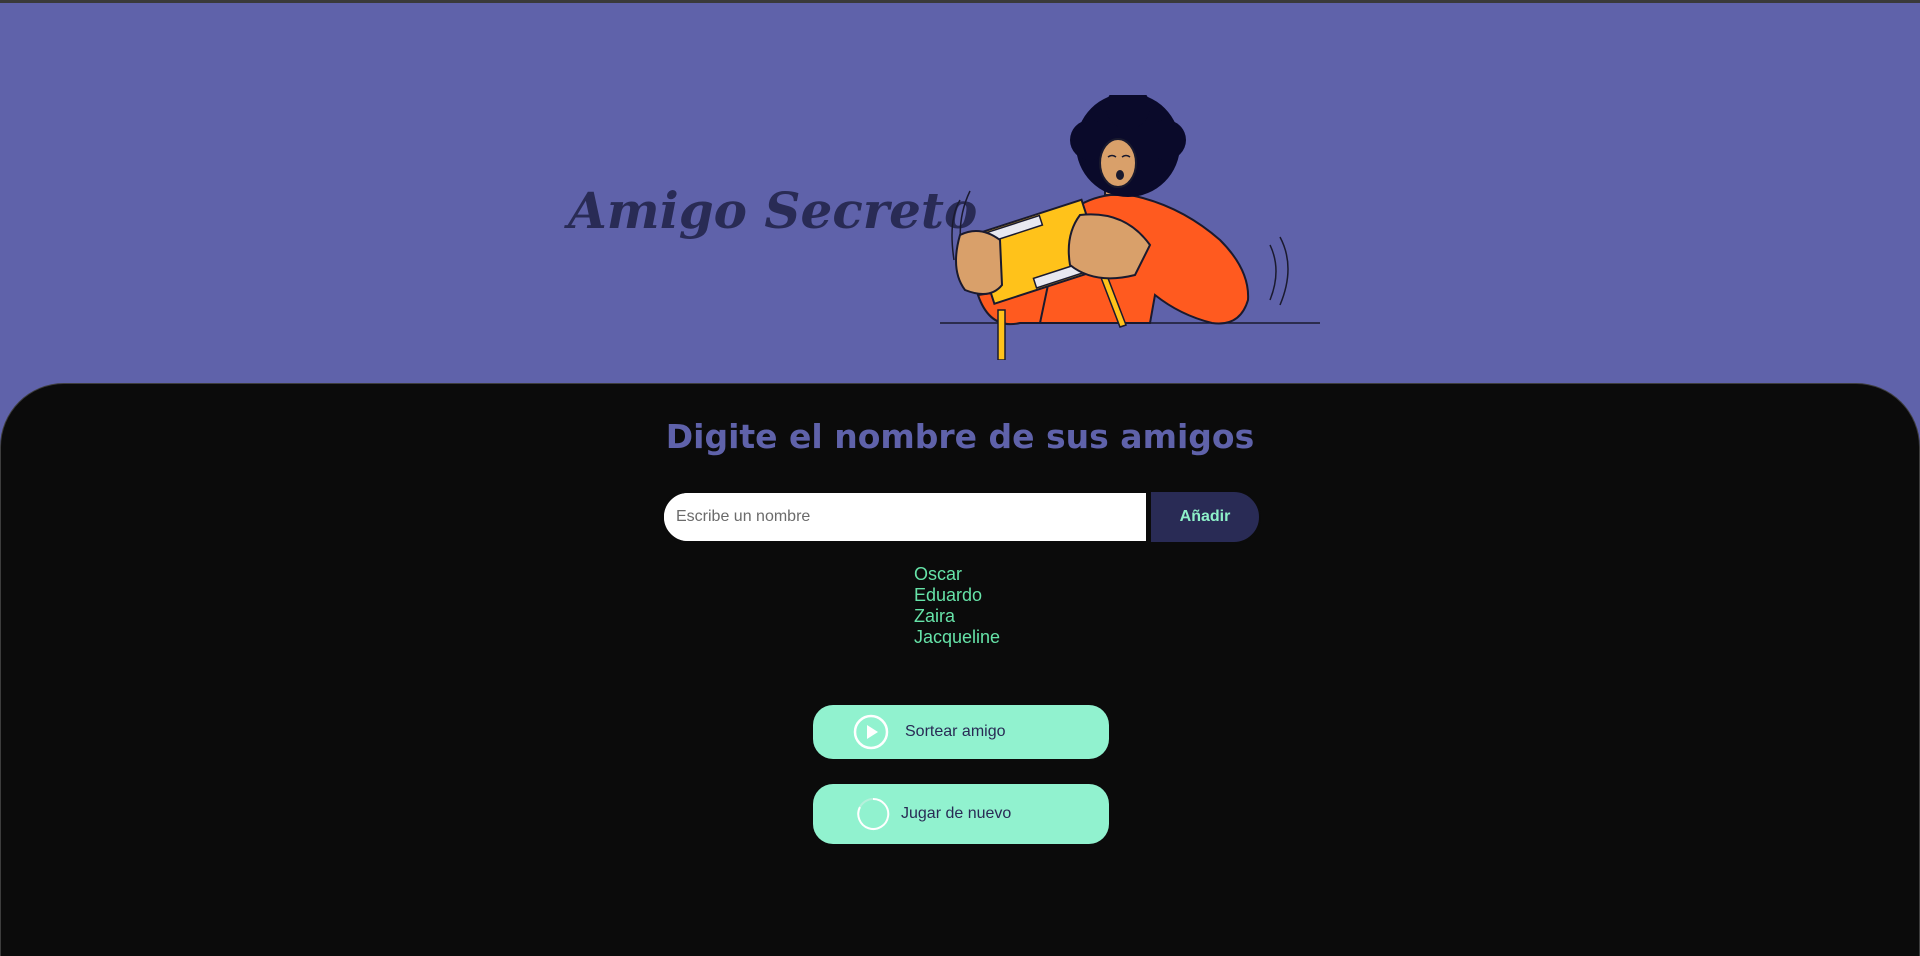 Image resolution: width=1920 pixels, height=956 pixels. Describe the element at coordinates (938, 574) in the screenshot. I see `list-item: Oscar` at that location.